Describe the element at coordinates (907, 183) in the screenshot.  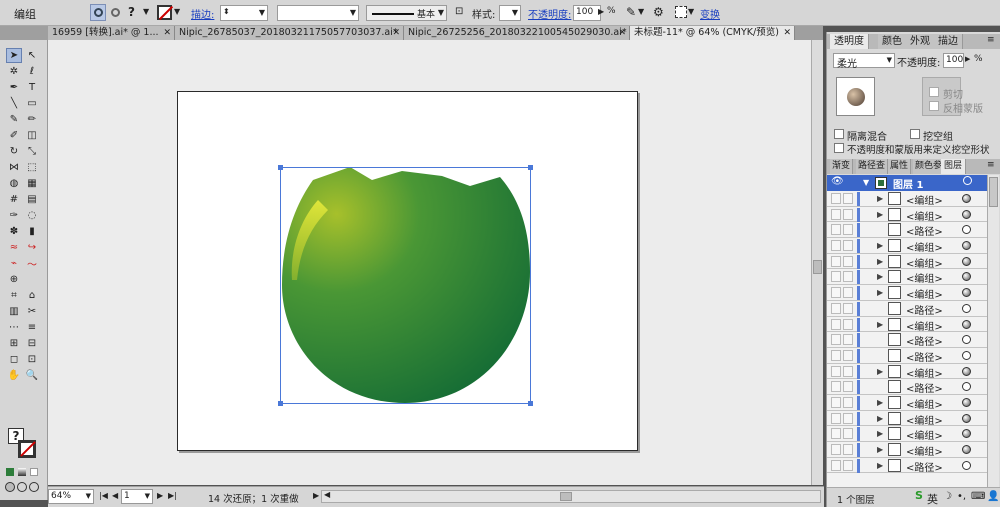
I see `layer-1-row: 👁 ▼ 图层 1` at that location.